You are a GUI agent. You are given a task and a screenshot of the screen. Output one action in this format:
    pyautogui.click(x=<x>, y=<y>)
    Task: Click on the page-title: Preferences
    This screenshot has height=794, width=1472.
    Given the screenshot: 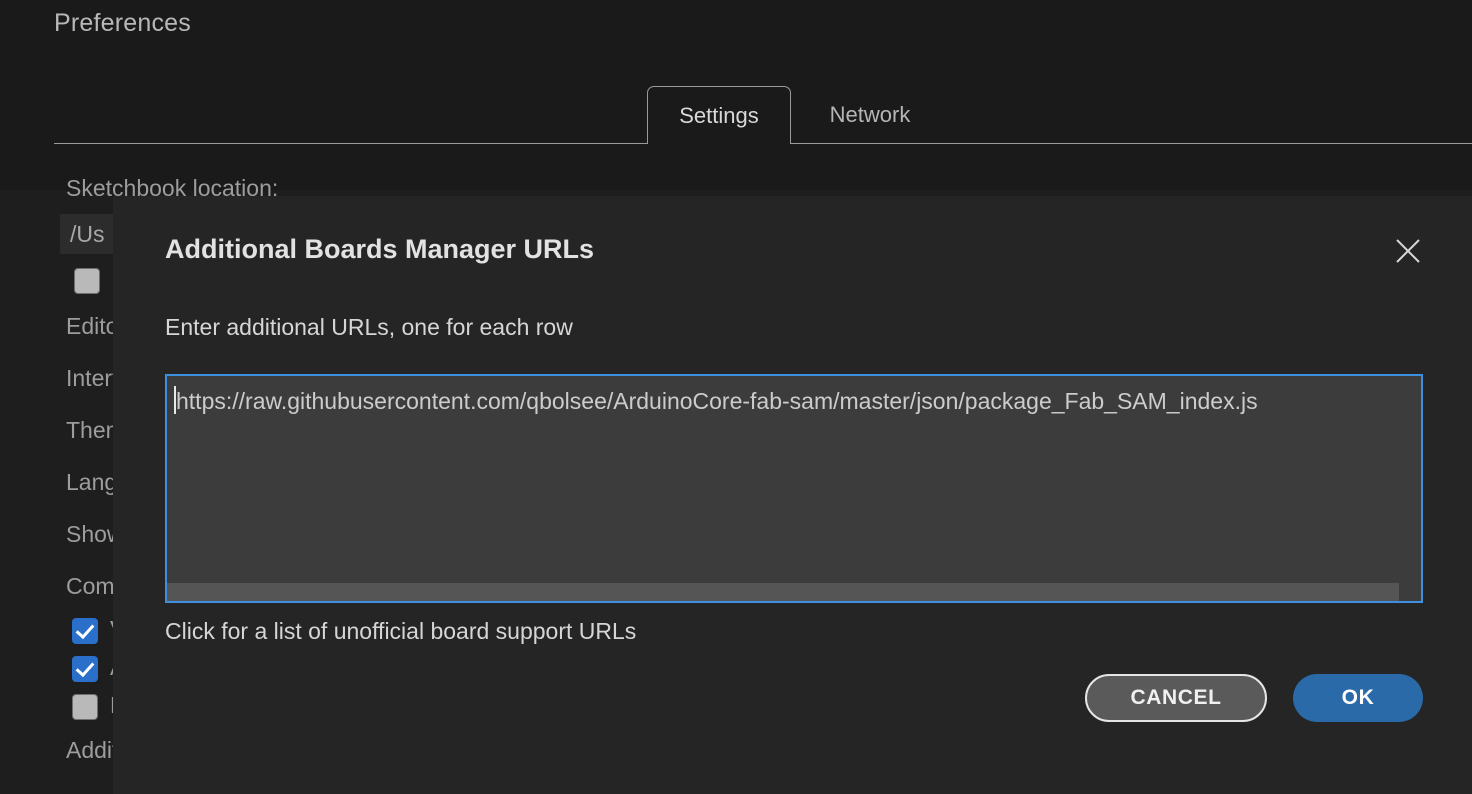 What is the action you would take?
    pyautogui.click(x=122, y=23)
    